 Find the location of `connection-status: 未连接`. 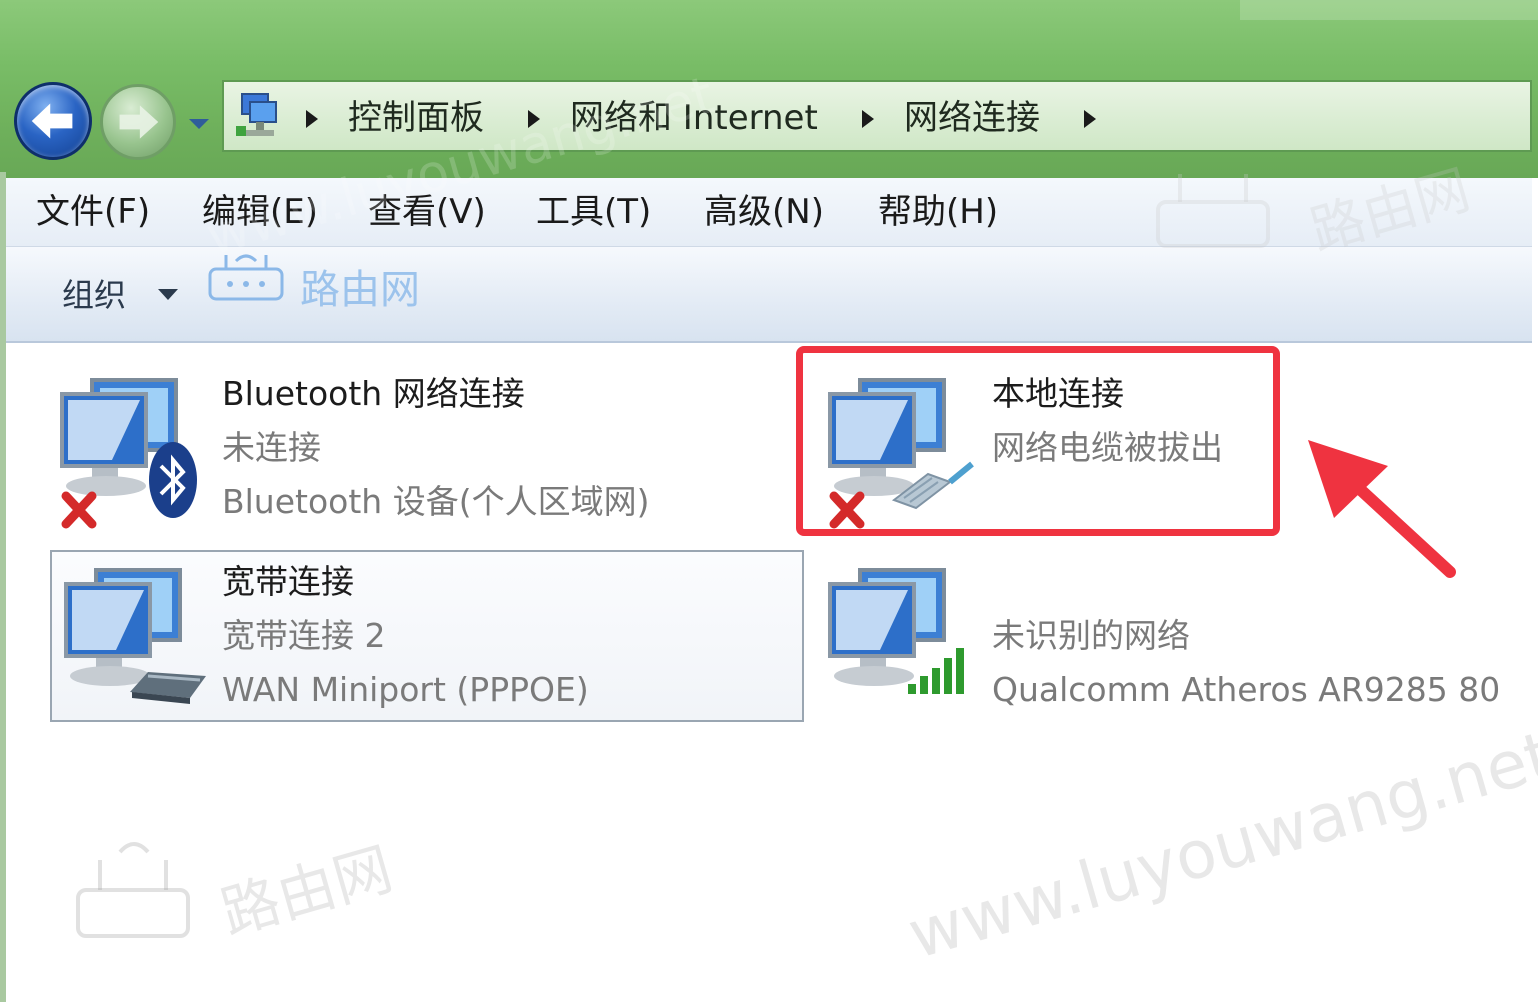

connection-status: 未连接 is located at coordinates (271, 447).